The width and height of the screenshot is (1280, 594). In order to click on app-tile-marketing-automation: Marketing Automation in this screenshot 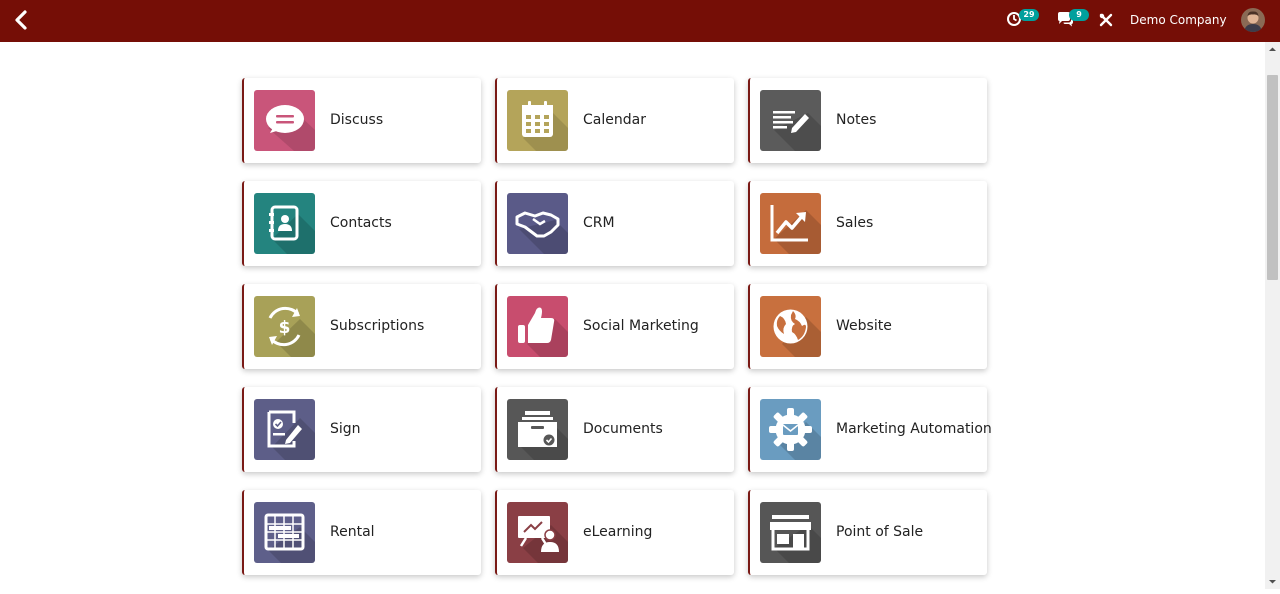, I will do `click(870, 429)`.